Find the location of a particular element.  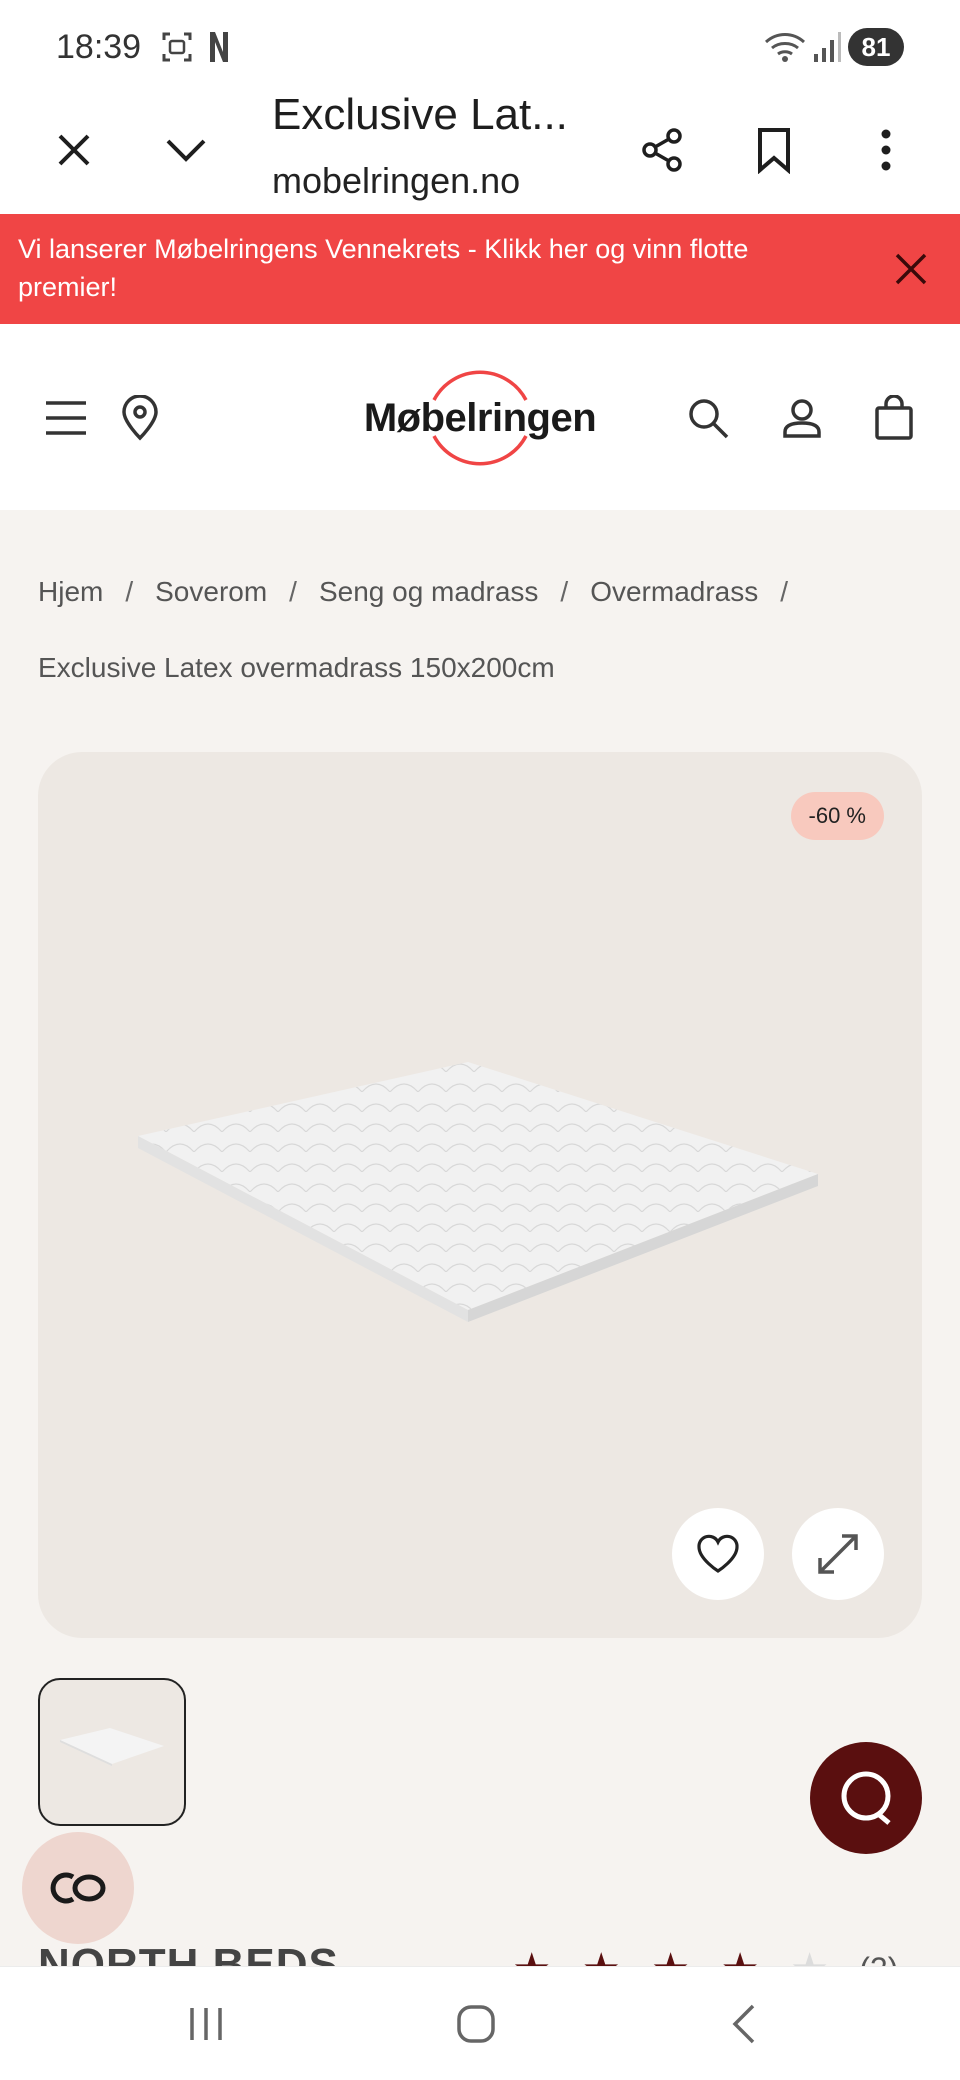

cart-button is located at coordinates (894, 418).